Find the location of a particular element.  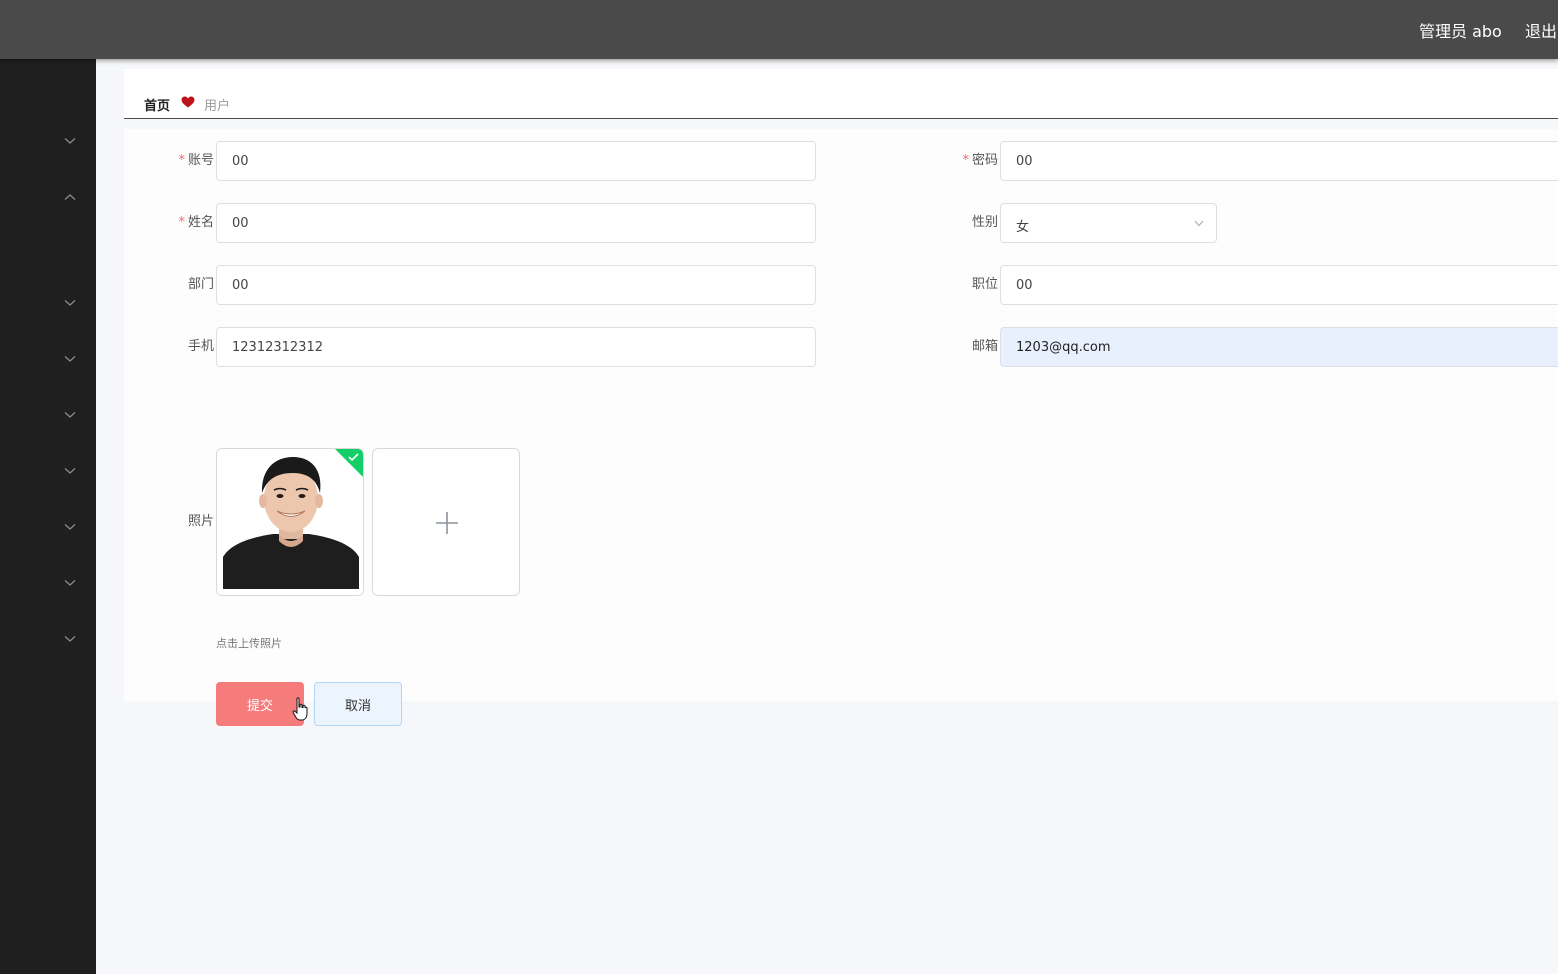

gender-label: 性别 is located at coordinates (984, 222).